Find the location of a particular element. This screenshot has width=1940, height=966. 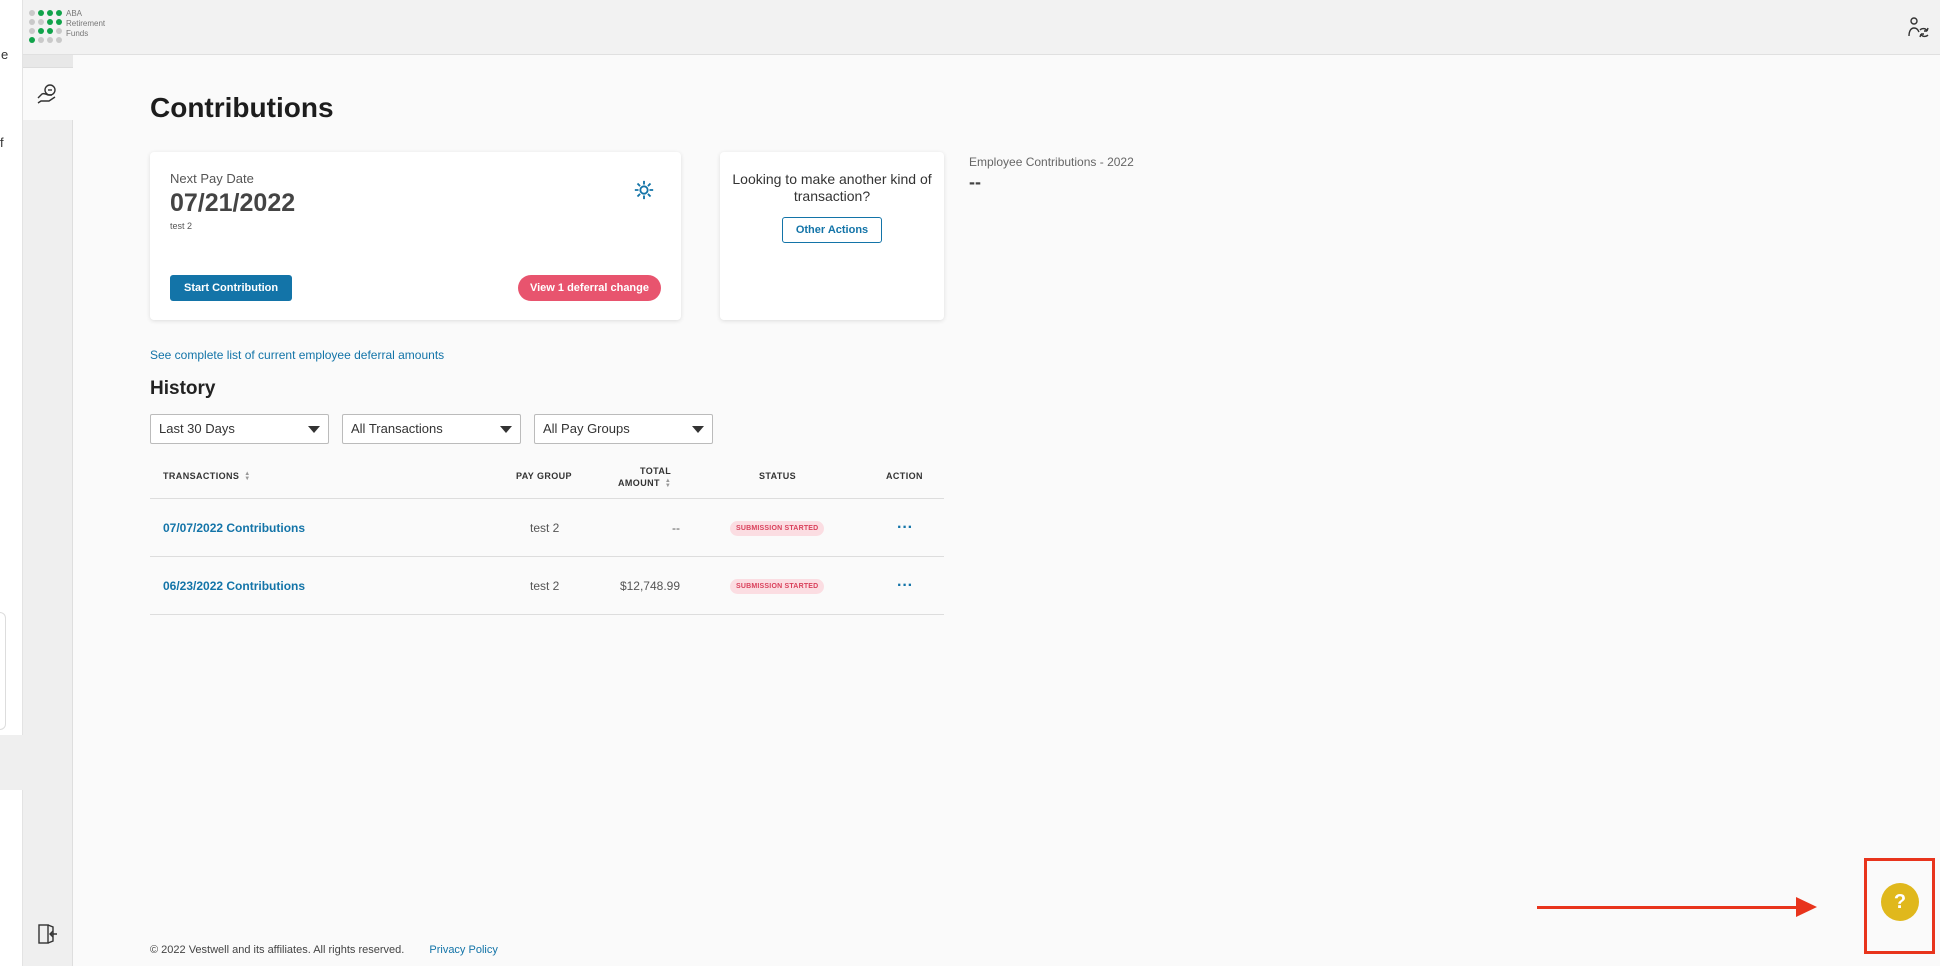

column-label: TRANSACTIONS is located at coordinates (201, 476).